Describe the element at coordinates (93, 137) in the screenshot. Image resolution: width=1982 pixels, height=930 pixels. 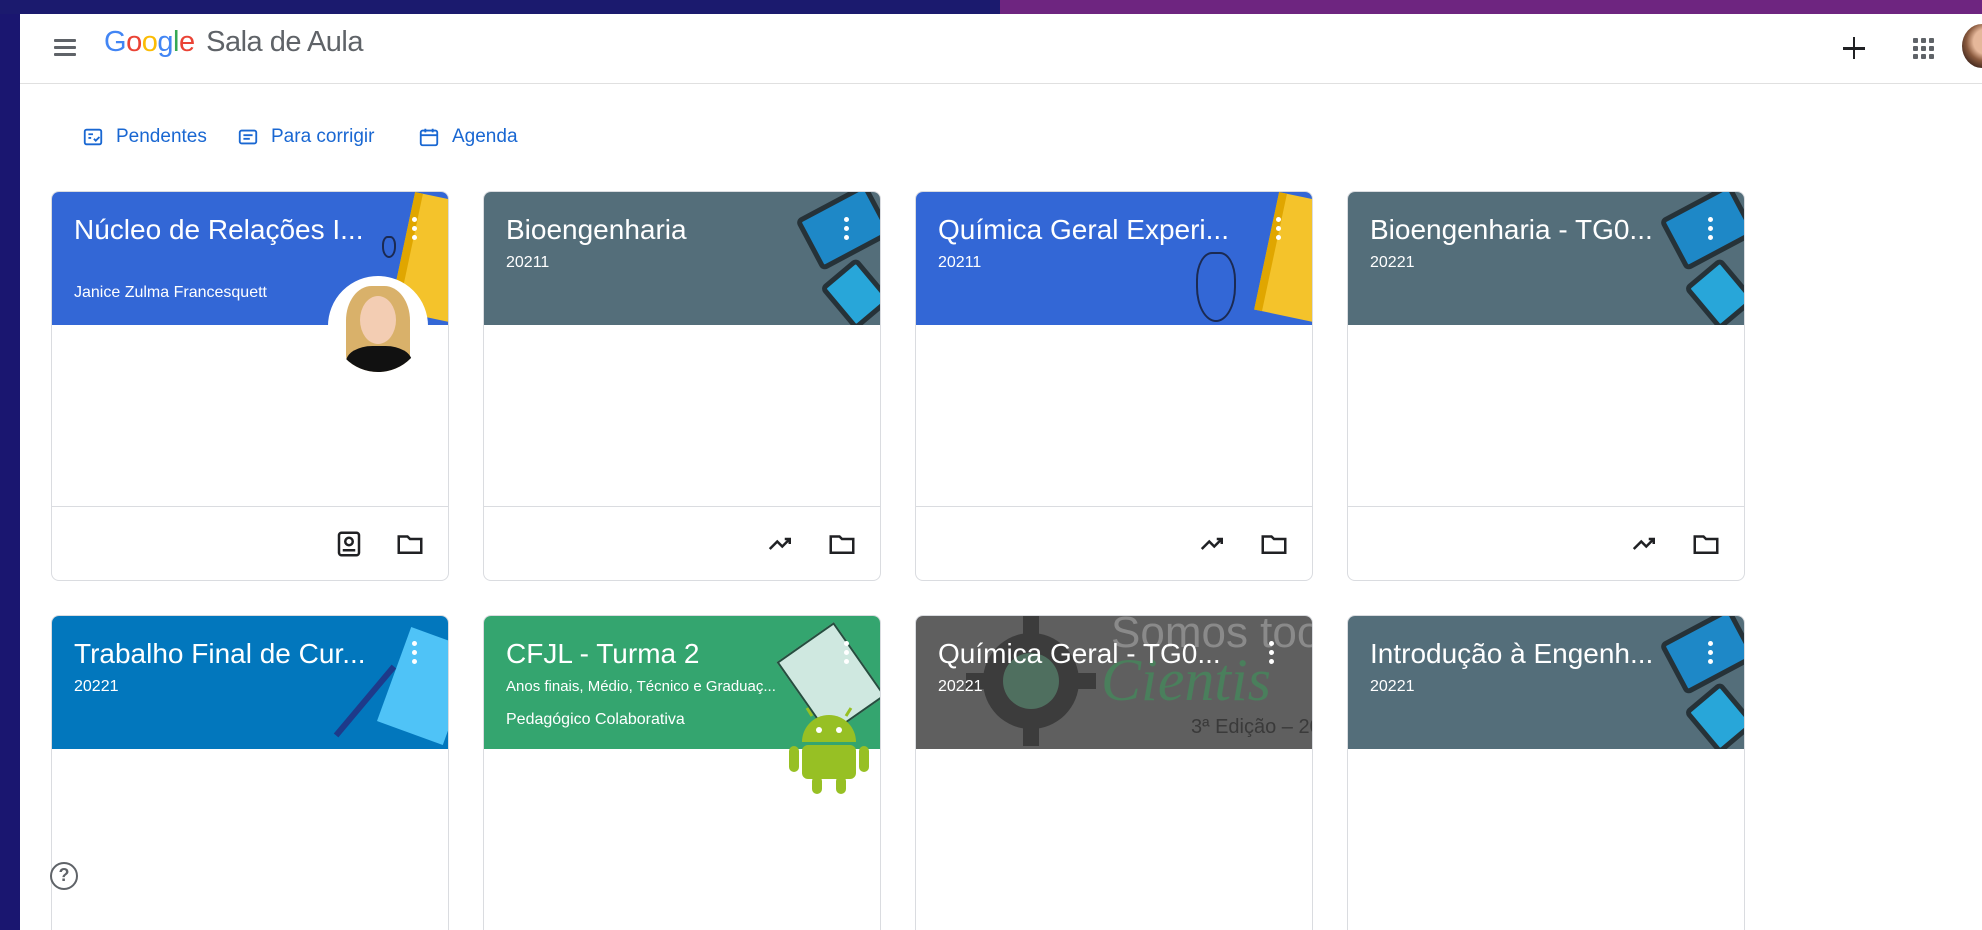
I see `todo-list-icon` at that location.